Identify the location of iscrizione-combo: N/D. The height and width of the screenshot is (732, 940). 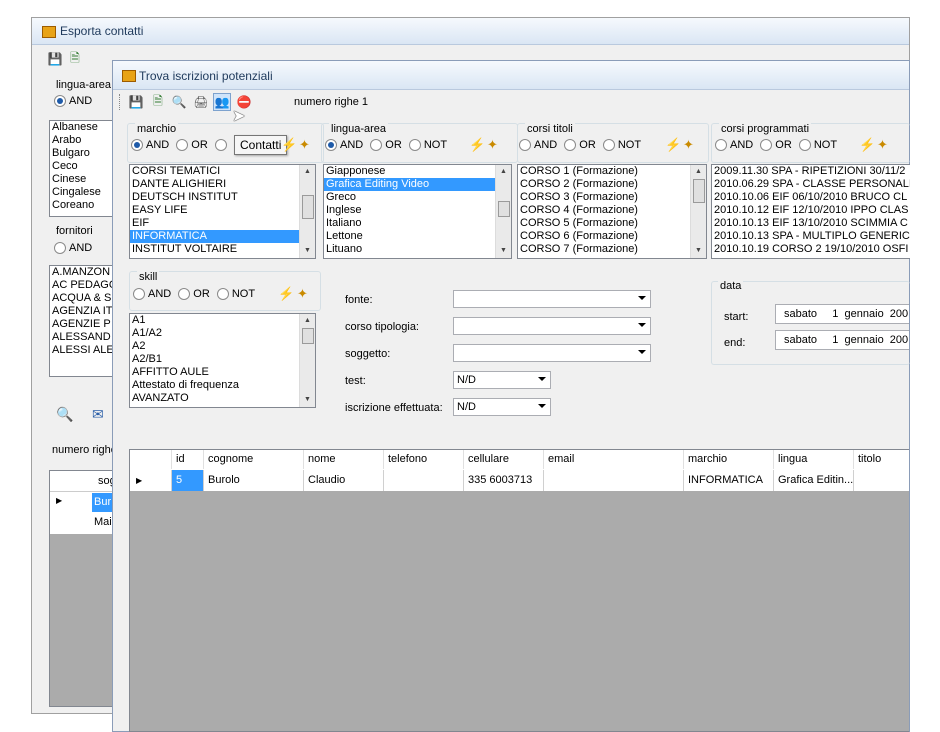
(502, 407).